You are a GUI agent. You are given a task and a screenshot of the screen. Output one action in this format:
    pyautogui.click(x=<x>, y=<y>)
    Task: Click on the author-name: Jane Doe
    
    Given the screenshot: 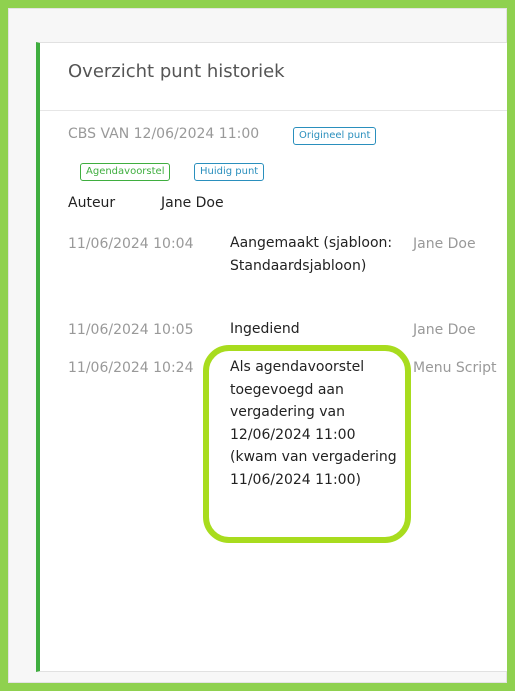 What is the action you would take?
    pyautogui.click(x=192, y=203)
    